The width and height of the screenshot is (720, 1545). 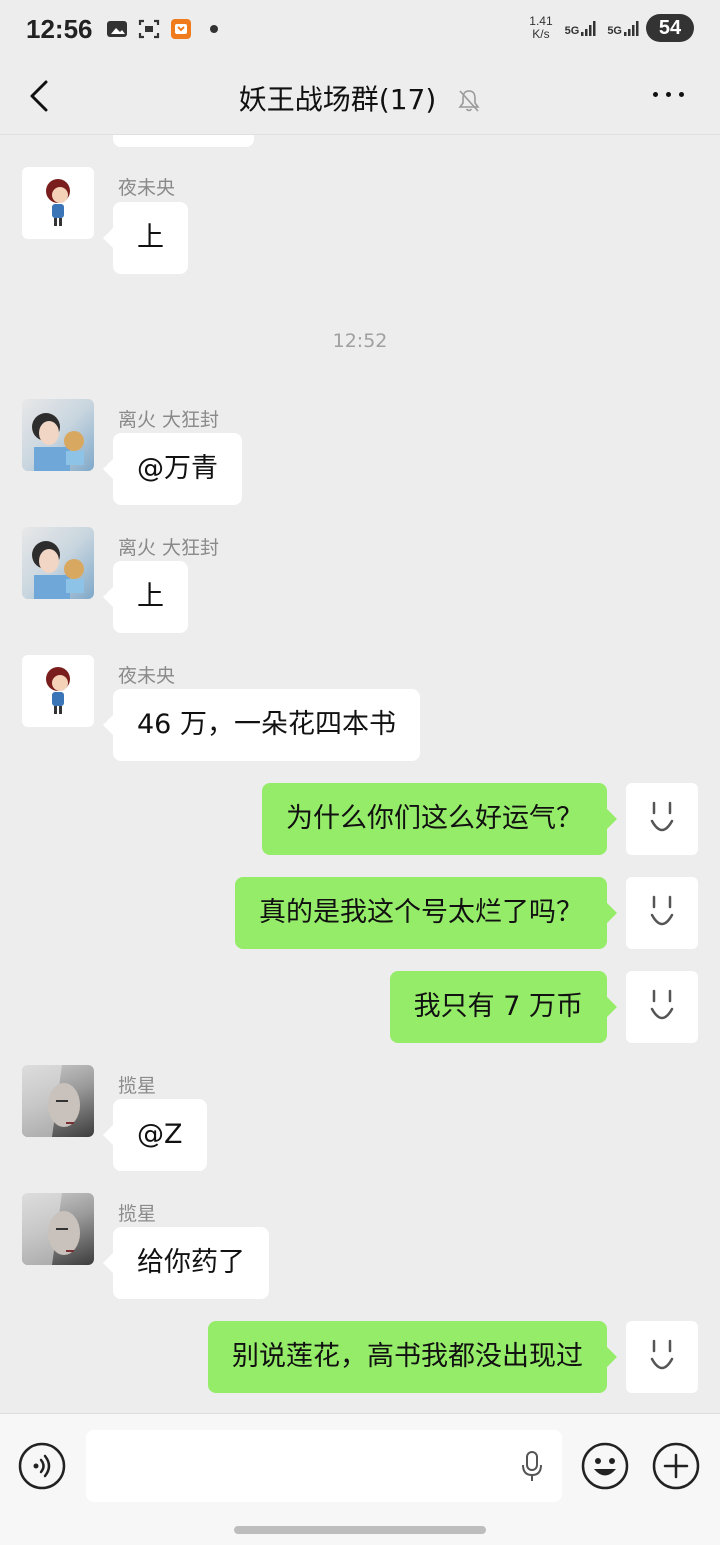 What do you see at coordinates (541, 34) in the screenshot?
I see `network-speed-unit: K/s` at bounding box center [541, 34].